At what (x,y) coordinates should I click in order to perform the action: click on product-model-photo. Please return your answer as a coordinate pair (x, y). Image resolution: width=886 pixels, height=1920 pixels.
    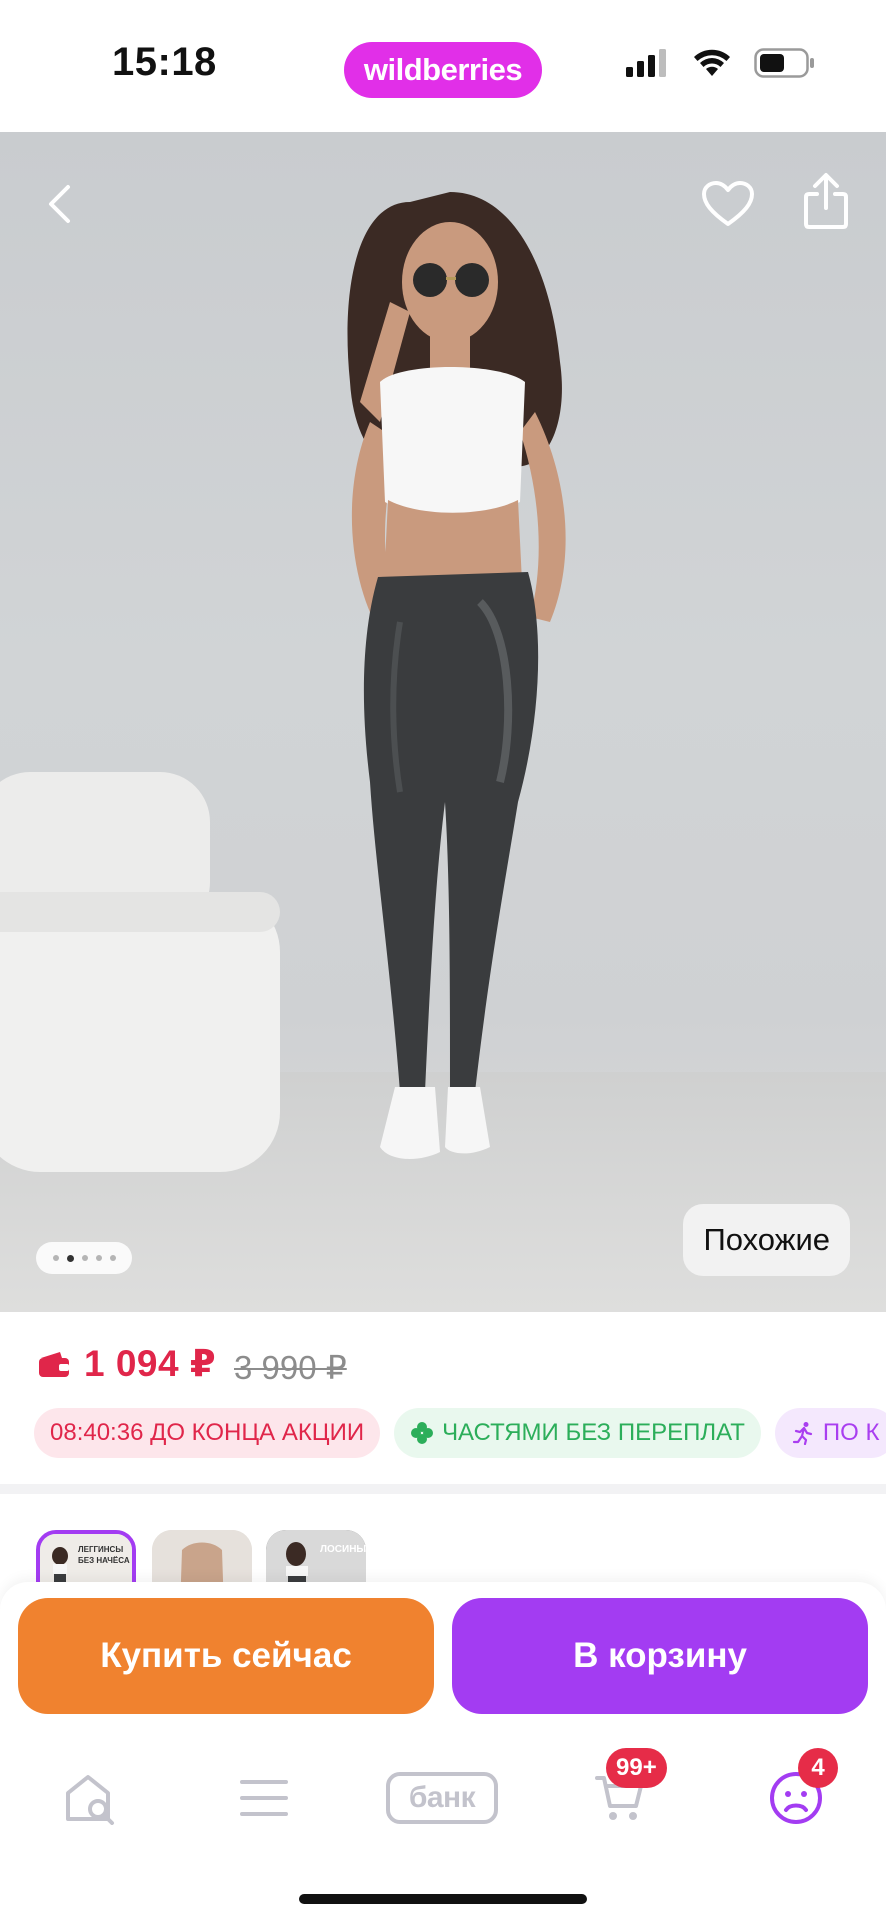
    Looking at the image, I should click on (456, 675).